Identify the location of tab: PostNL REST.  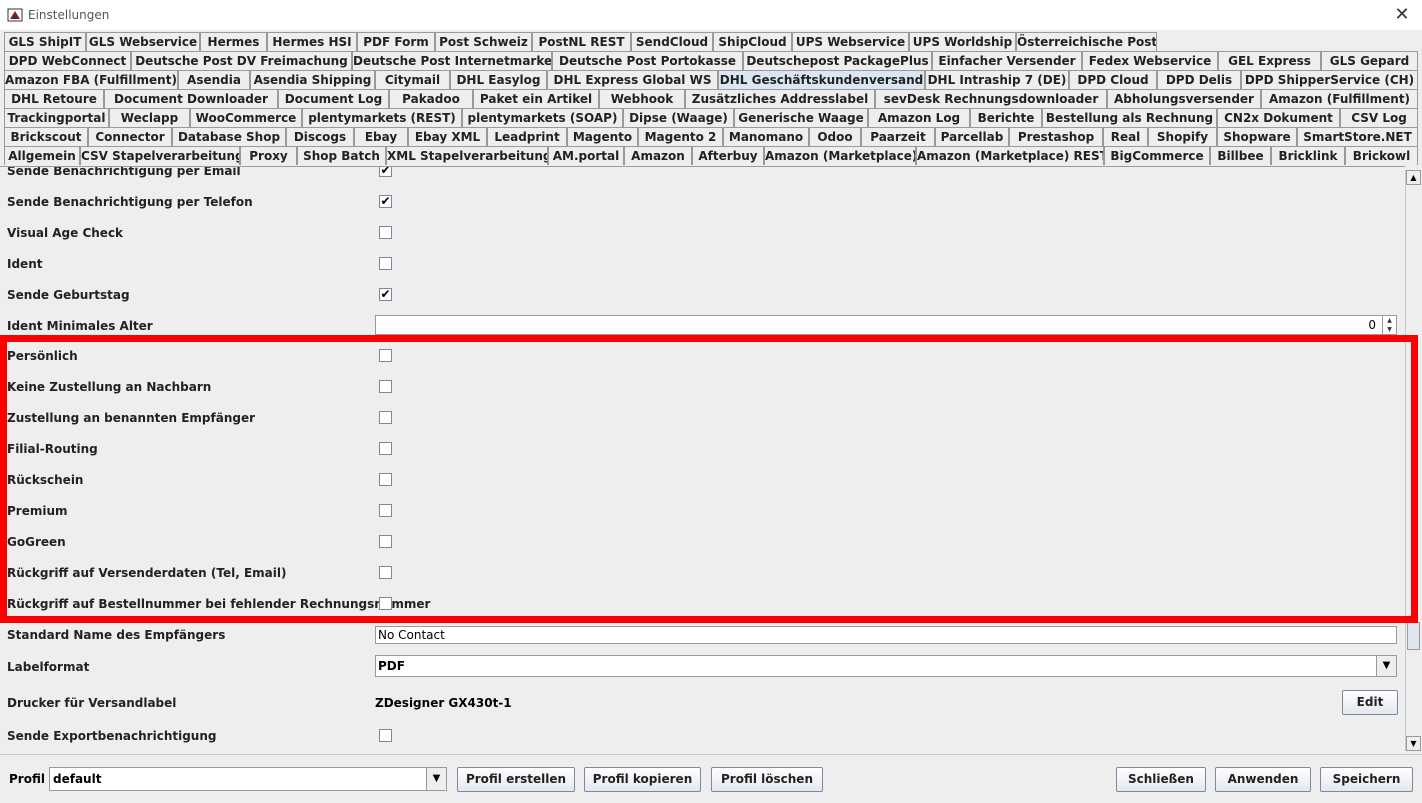
(581, 41).